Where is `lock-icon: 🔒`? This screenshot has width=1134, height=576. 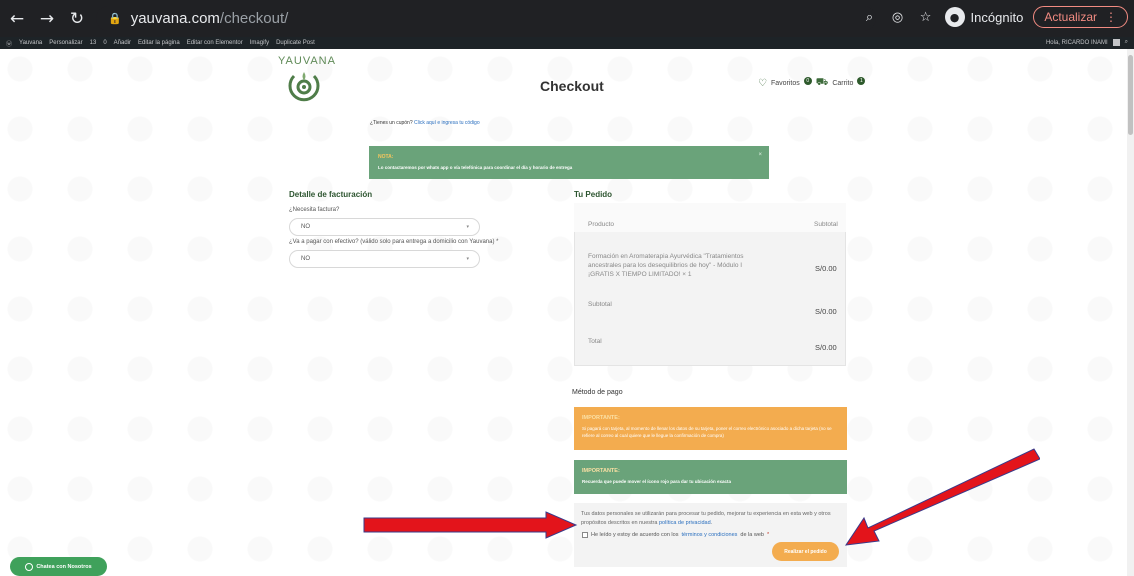
lock-icon: 🔒 is located at coordinates (115, 18).